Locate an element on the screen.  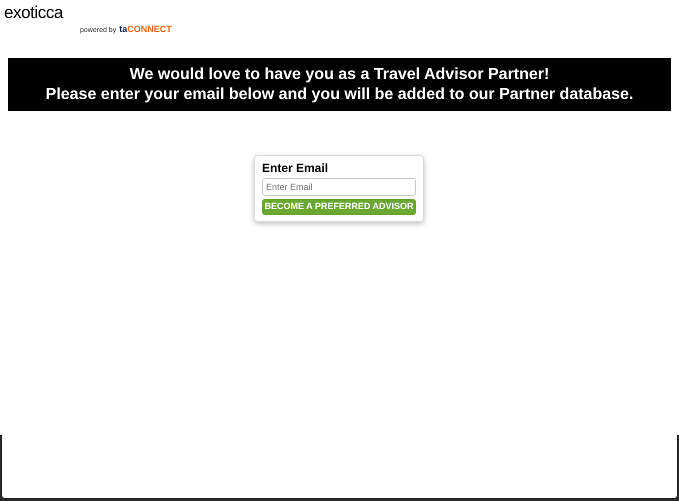
partner-logo: taCONNECT is located at coordinates (145, 29).